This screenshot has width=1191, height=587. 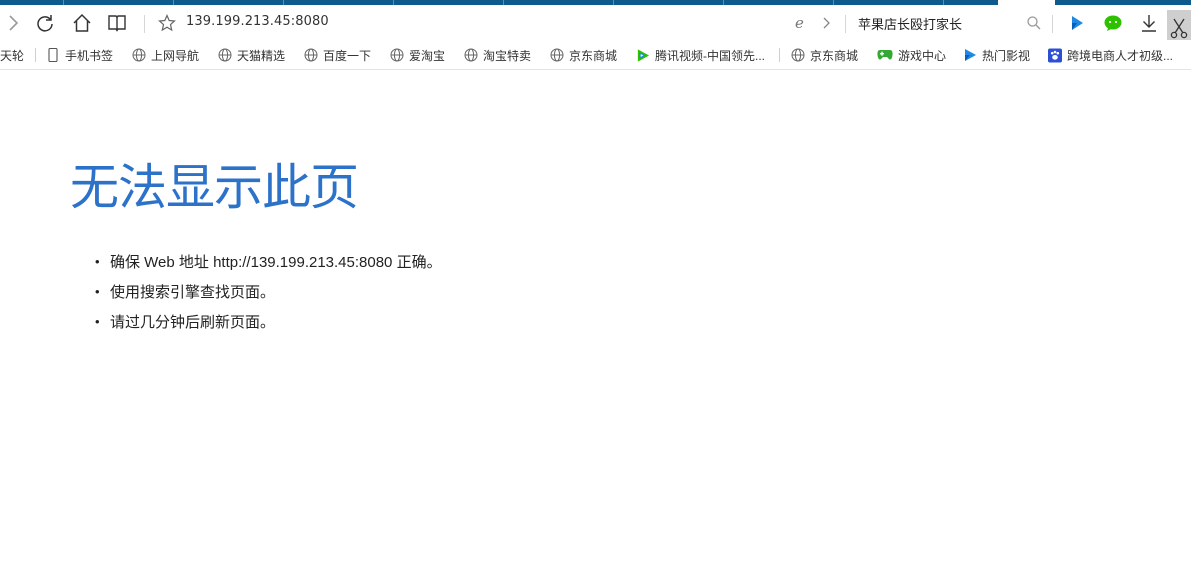 I want to click on download-icon, so click(x=1149, y=23).